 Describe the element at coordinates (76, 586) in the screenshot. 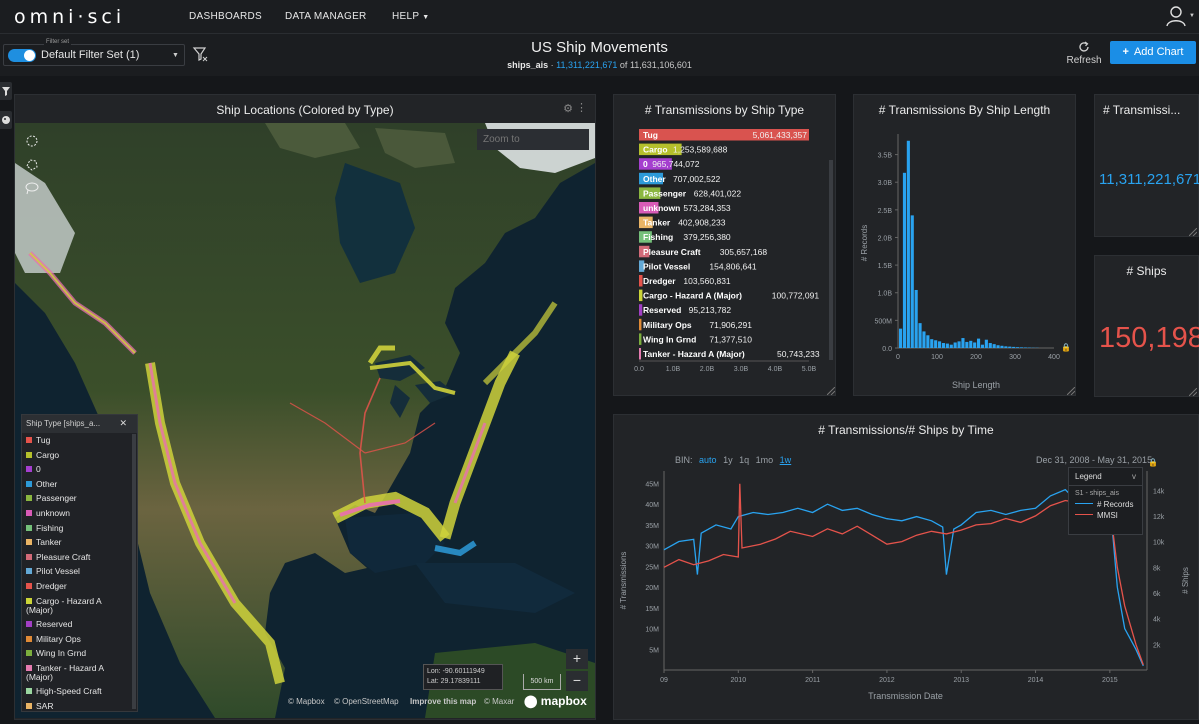

I see `legend-item: Dredger` at that location.